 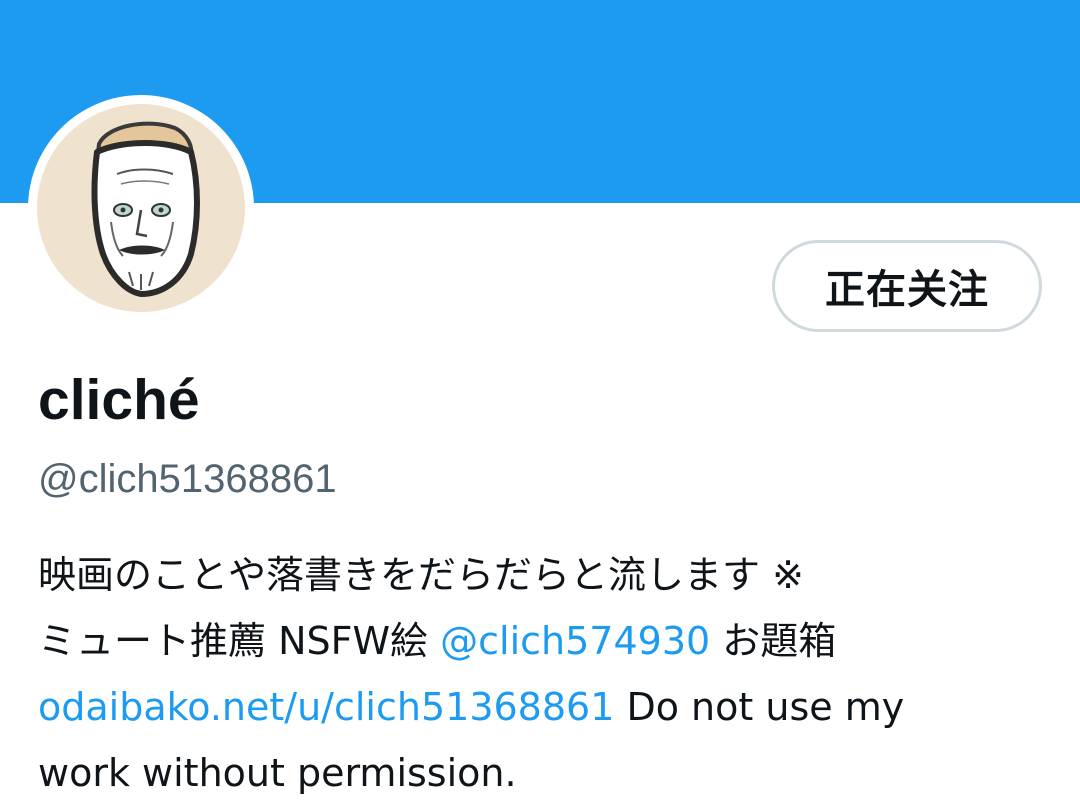 I want to click on display-name: cliché, so click(x=119, y=400).